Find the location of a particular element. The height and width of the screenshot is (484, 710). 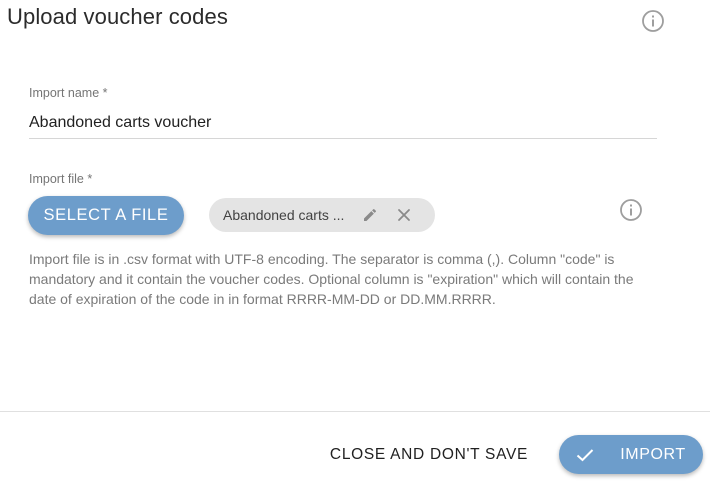

import-button-label: IMPORT is located at coordinates (653, 454).